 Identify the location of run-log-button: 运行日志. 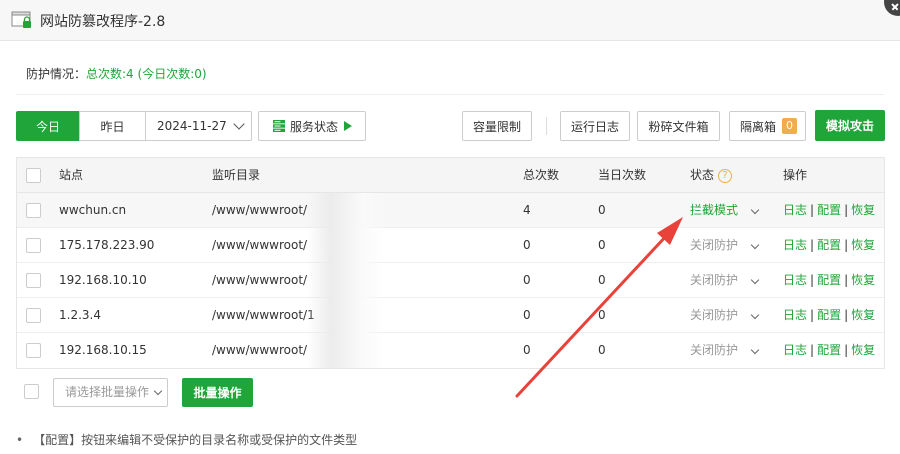
(595, 126).